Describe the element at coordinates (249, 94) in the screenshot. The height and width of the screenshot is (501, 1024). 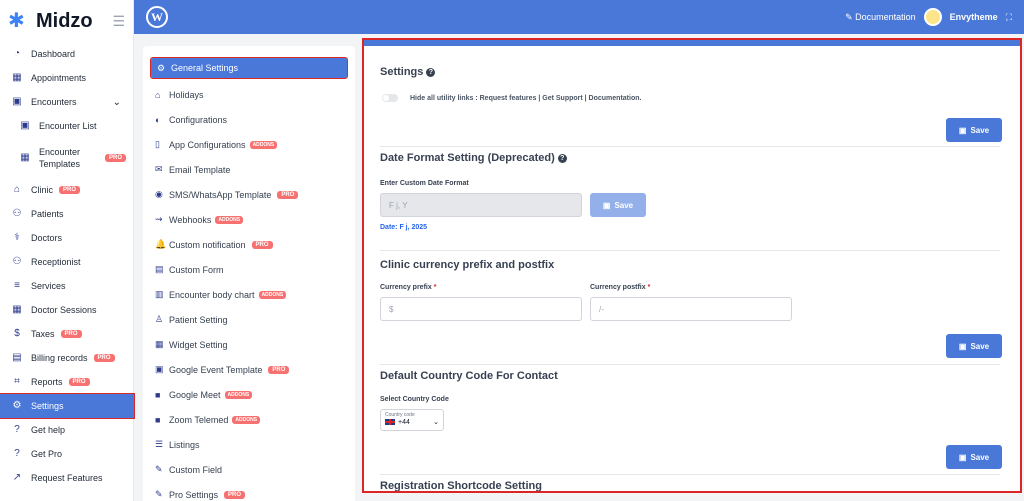
I see `menu-item-holidays: ⌂ Holidays` at that location.